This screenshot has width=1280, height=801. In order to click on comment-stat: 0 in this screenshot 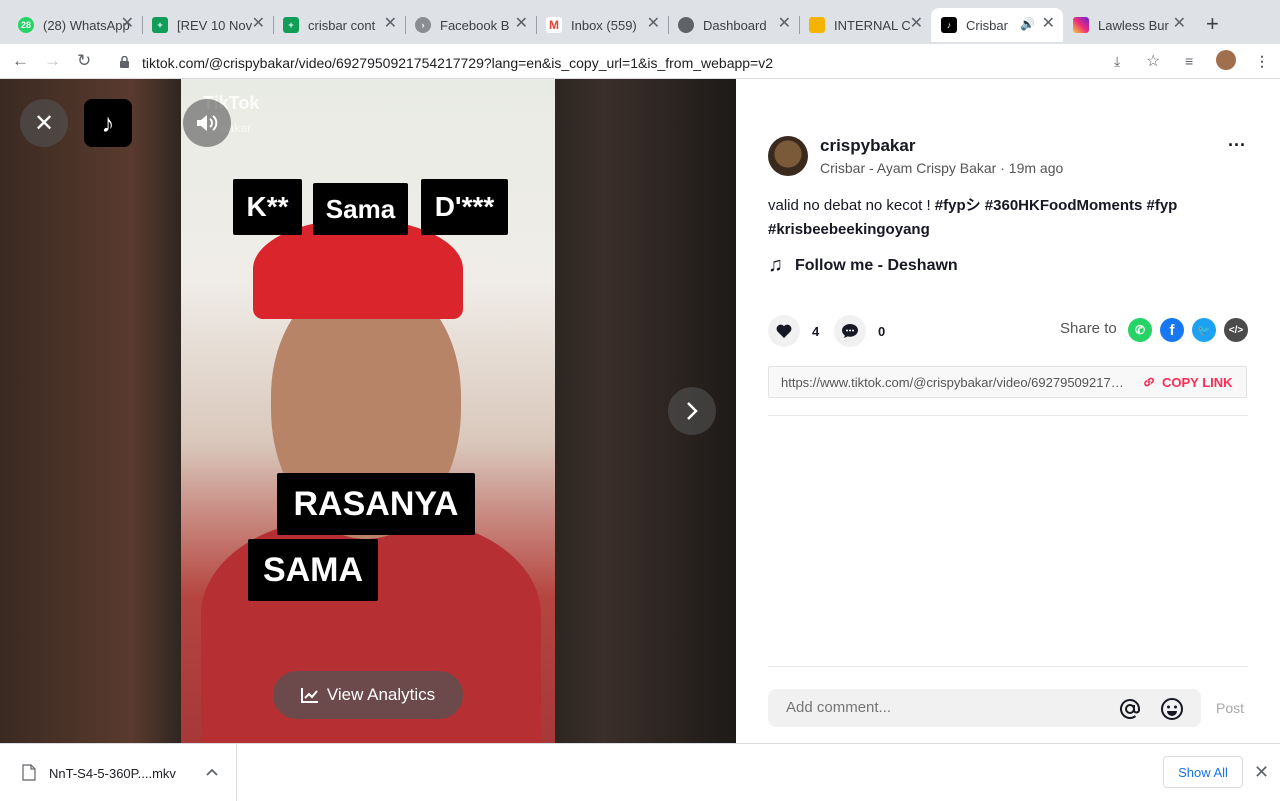, I will do `click(859, 331)`.